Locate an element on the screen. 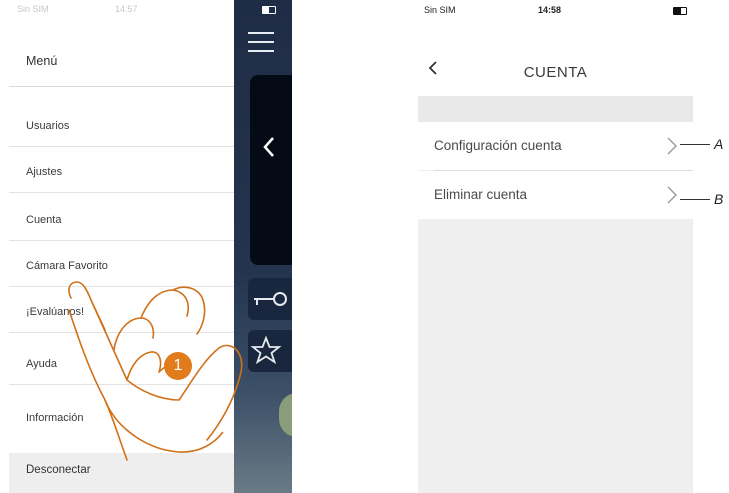  page-title: CUENTA is located at coordinates (555, 72).